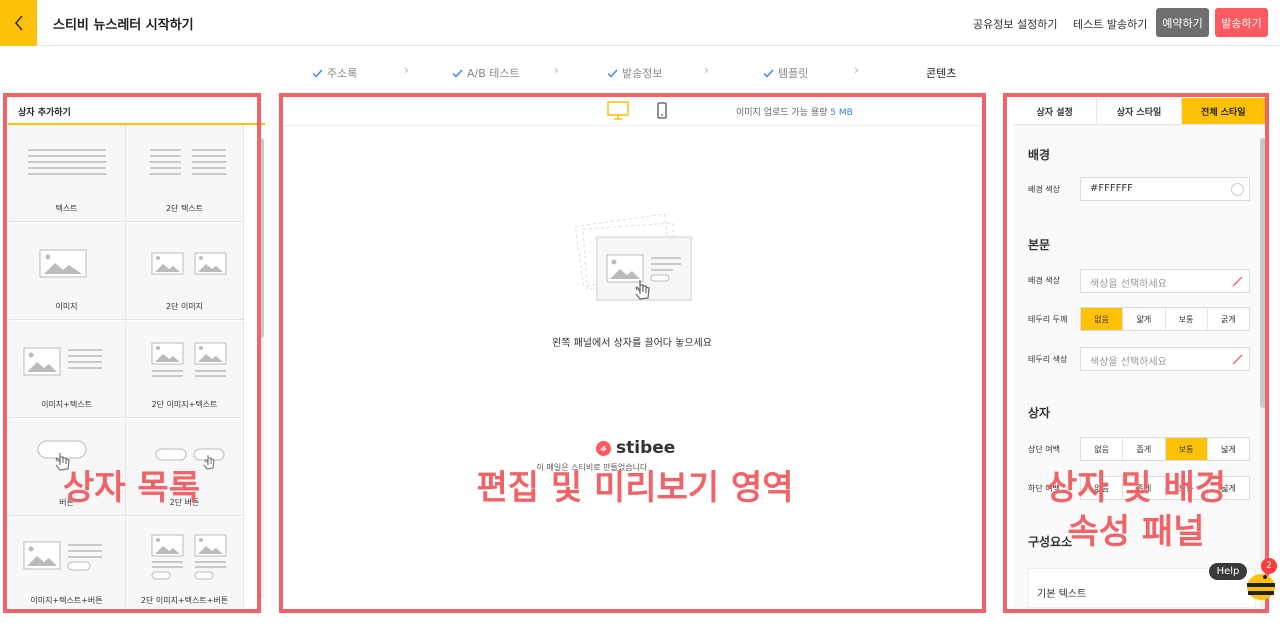 This screenshot has width=1280, height=627. What do you see at coordinates (1237, 189) in the screenshot?
I see `color-swatch` at bounding box center [1237, 189].